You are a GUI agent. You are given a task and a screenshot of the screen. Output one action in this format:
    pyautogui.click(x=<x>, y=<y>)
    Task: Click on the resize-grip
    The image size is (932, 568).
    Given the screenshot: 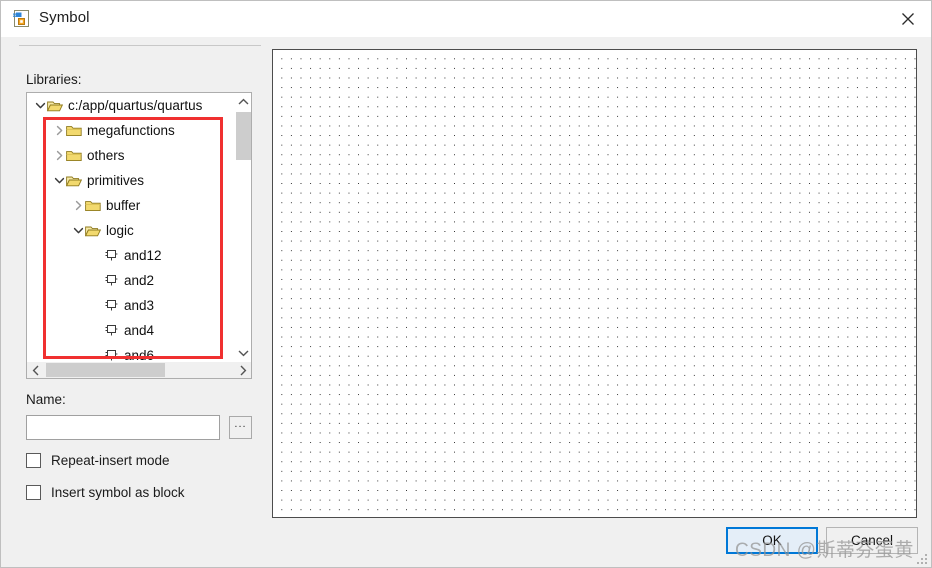 What is the action you would take?
    pyautogui.click(x=921, y=558)
    